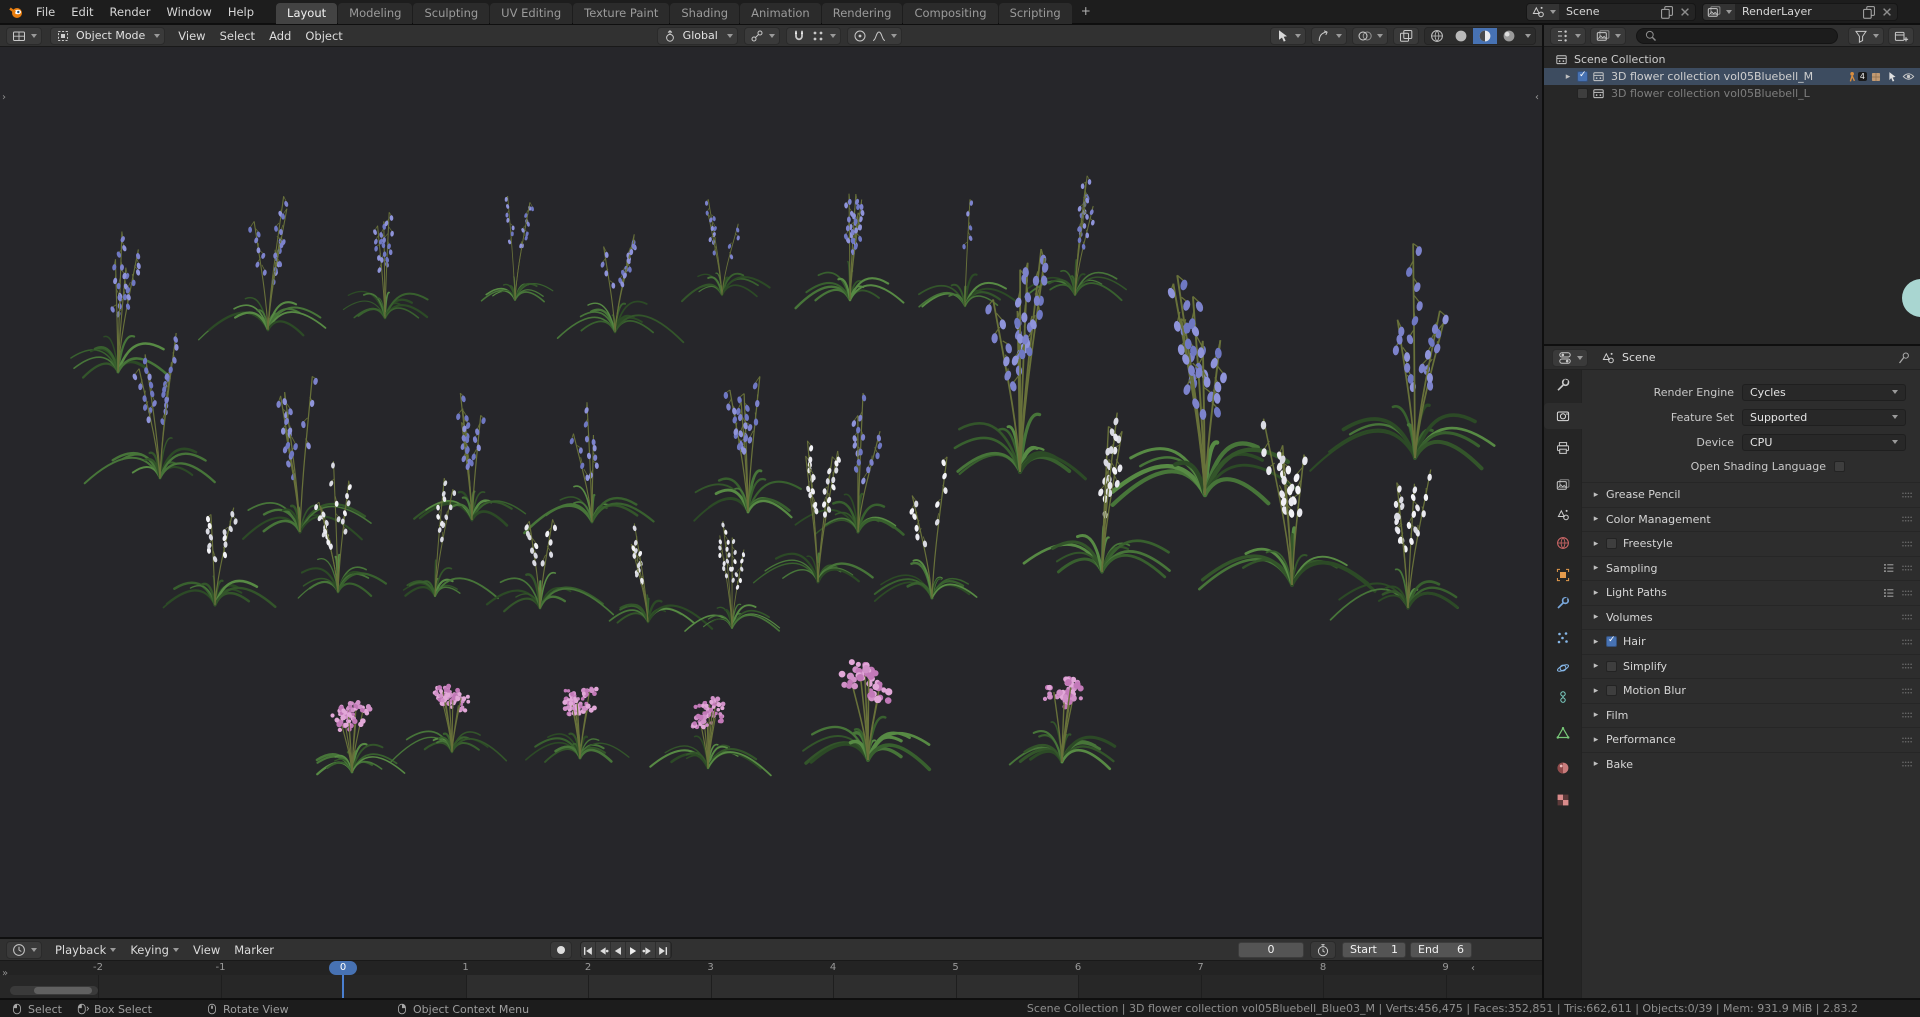 The width and height of the screenshot is (1920, 1017). What do you see at coordinates (1473, 969) in the screenshot?
I see `timeline-collapse-arrow: ‹` at bounding box center [1473, 969].